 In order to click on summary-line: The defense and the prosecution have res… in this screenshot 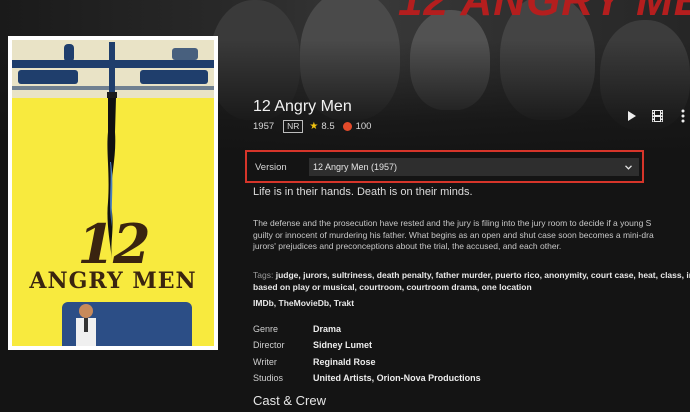, I will do `click(452, 223)`.